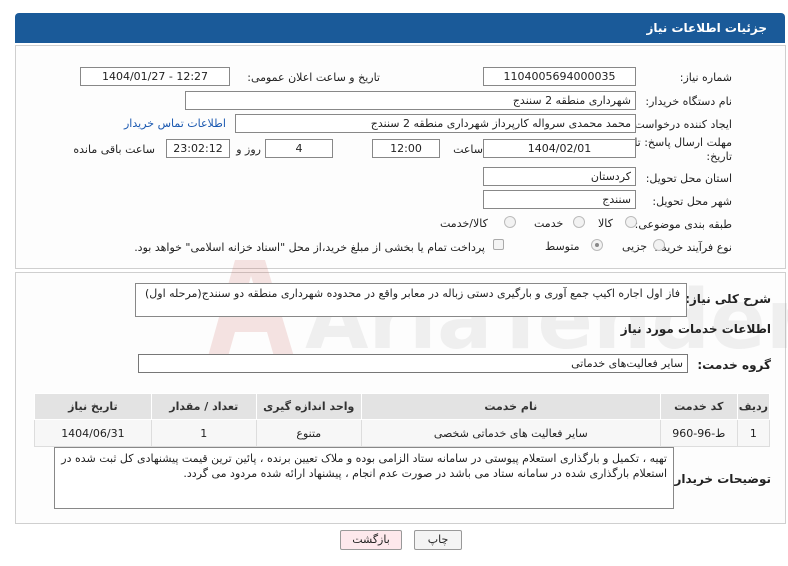 The width and height of the screenshot is (788, 566). What do you see at coordinates (155, 76) in the screenshot?
I see `announce-field: 1404/01/27 - 12:27` at bounding box center [155, 76].